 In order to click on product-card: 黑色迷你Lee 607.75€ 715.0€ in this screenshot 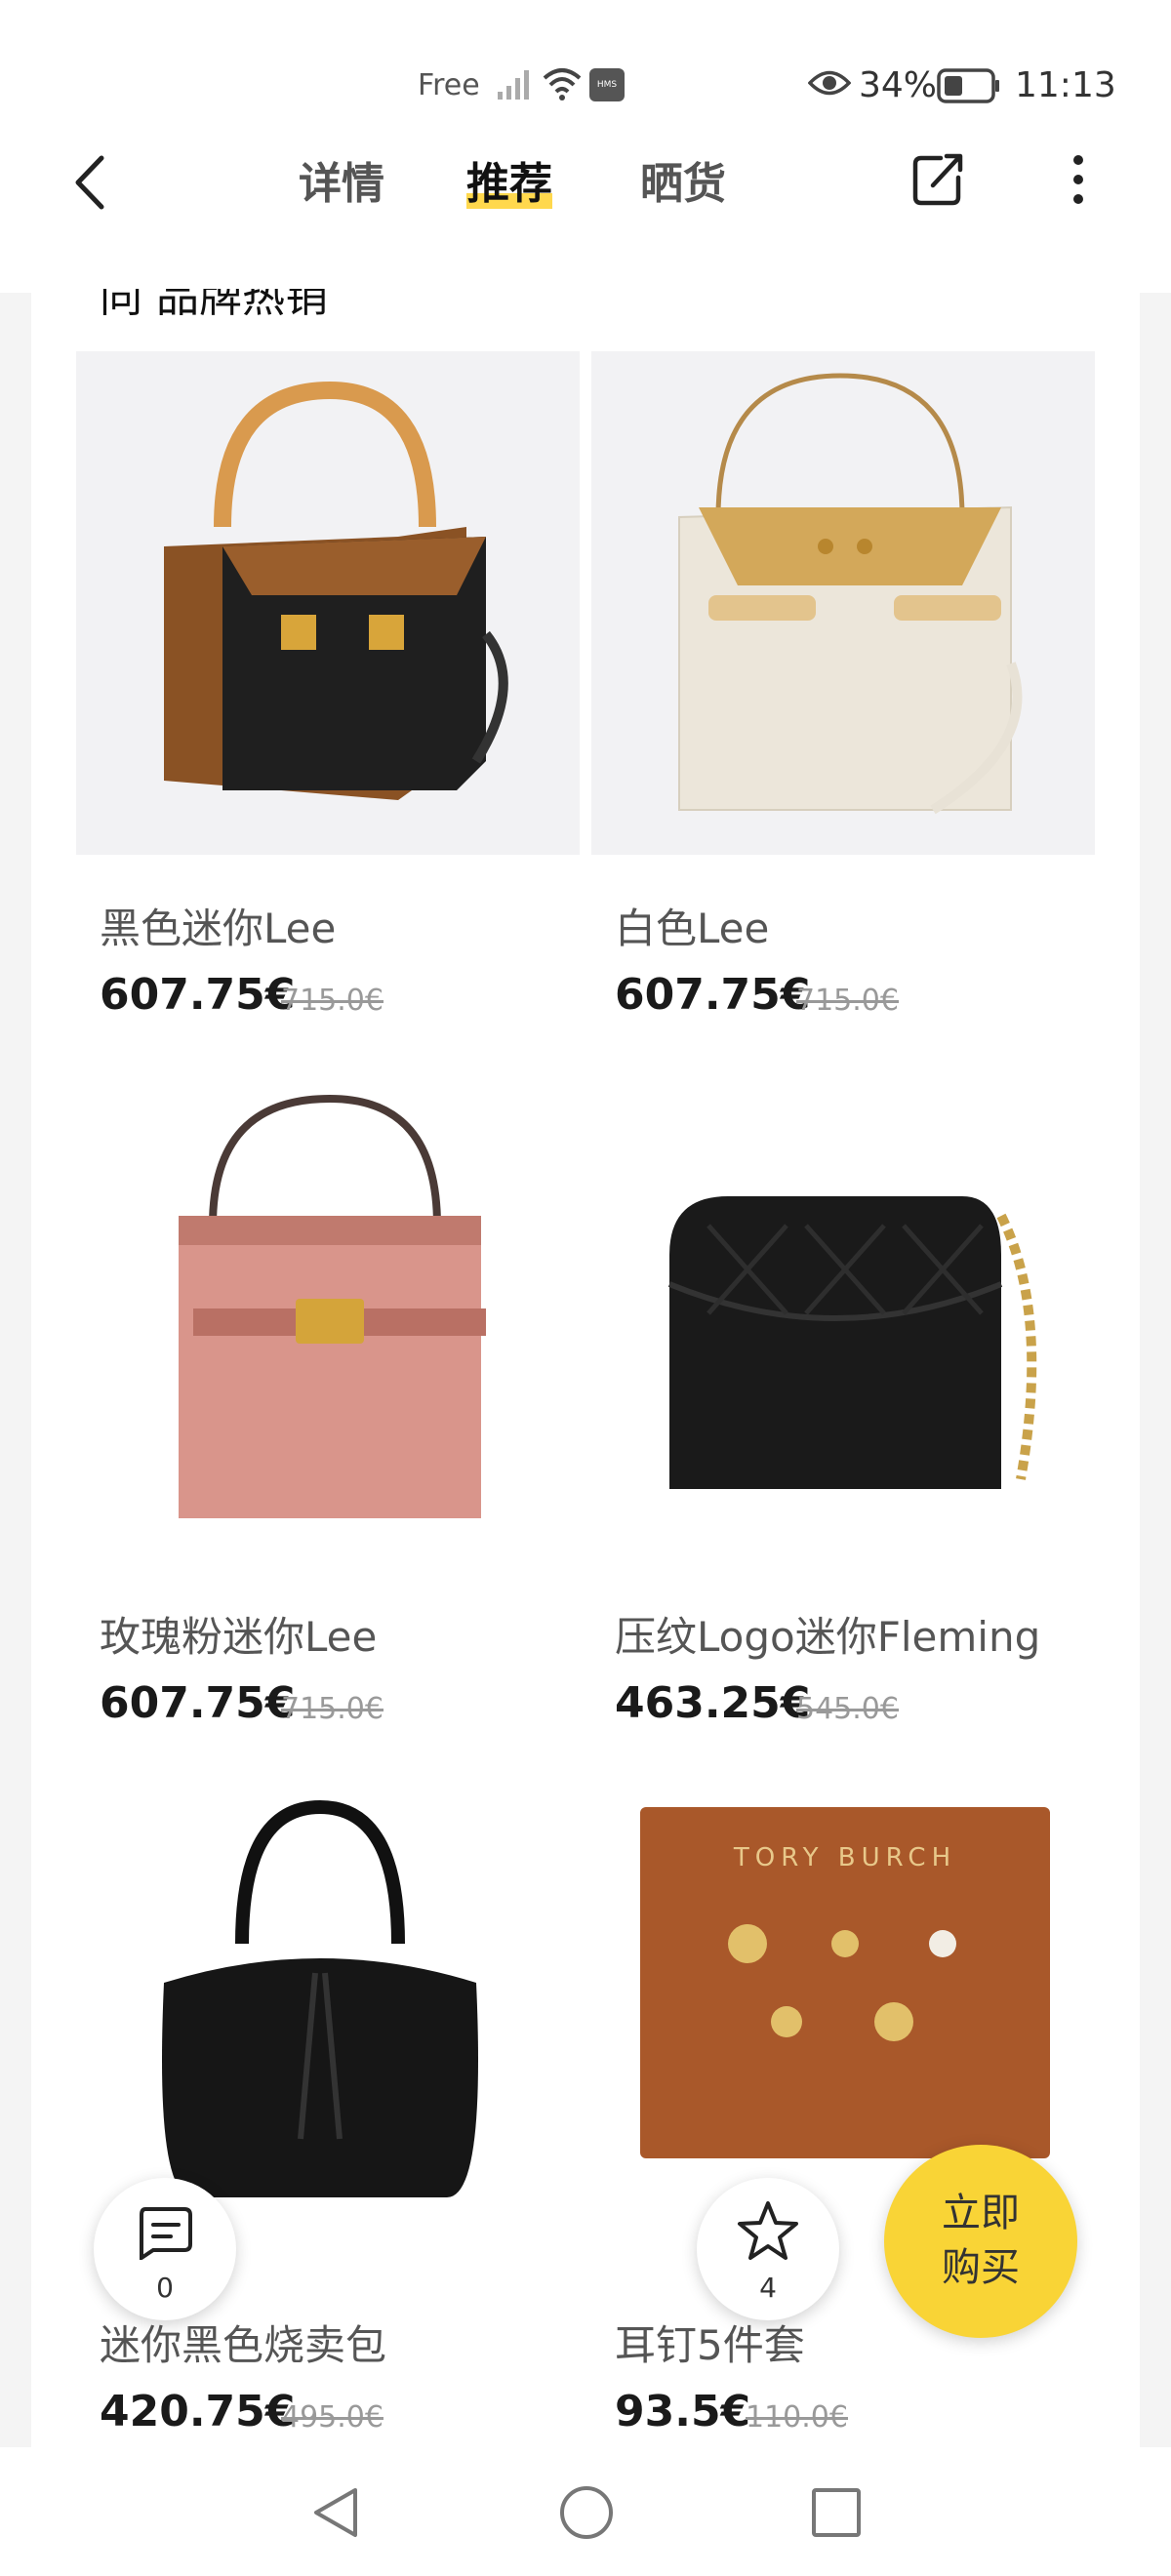, I will do `click(328, 702)`.